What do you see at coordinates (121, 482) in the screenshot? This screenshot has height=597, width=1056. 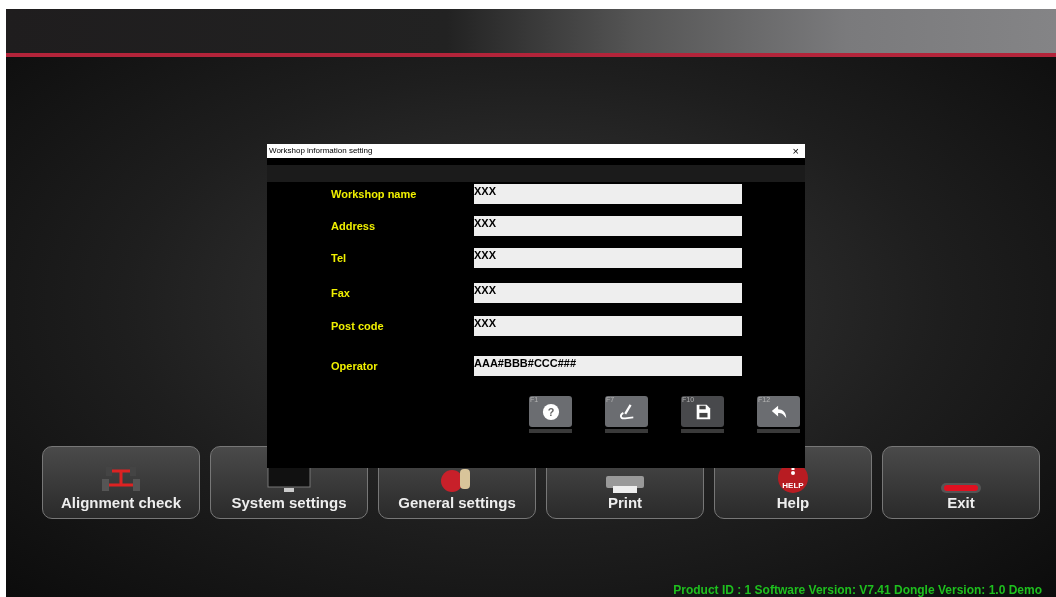 I see `menu-button: Alignment check` at bounding box center [121, 482].